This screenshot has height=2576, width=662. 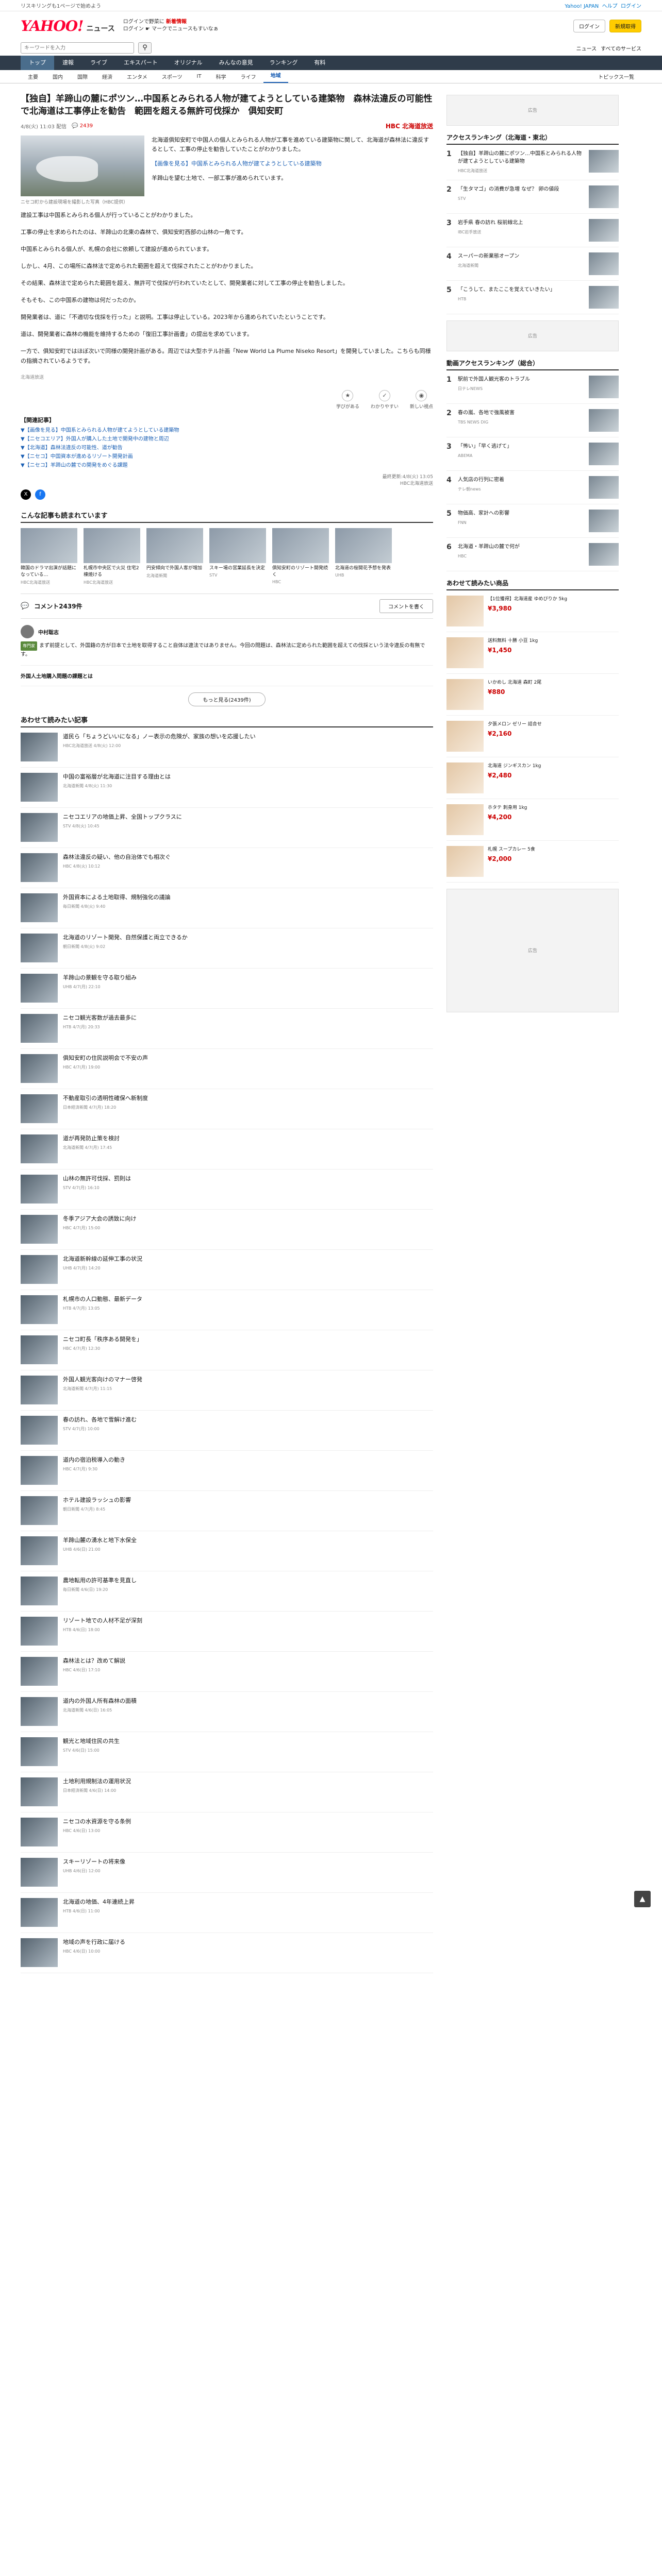 What do you see at coordinates (227, 1551) in the screenshot?
I see `also-read-item: 羊蹄山麓の湧水と地下水保全 UHB 4/6(日) 21:00` at bounding box center [227, 1551].